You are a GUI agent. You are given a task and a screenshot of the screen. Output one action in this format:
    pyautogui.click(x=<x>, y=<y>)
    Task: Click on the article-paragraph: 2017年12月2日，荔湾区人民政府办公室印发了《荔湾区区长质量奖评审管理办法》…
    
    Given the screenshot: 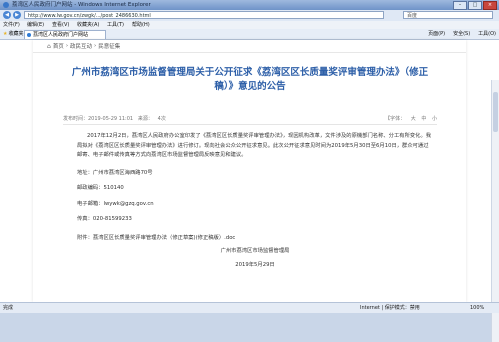 What is the action you would take?
    pyautogui.click(x=254, y=145)
    